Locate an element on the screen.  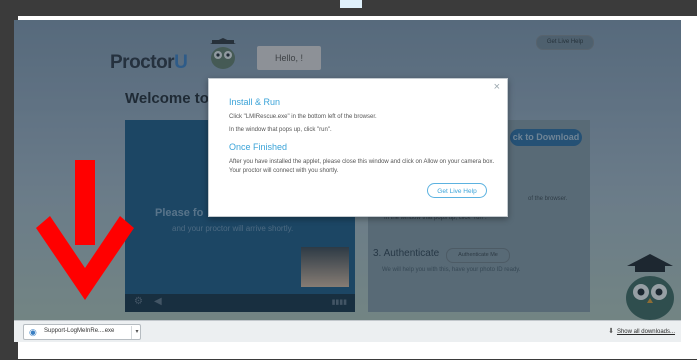
chevron-down-icon: ▾ is located at coordinates (136, 332).